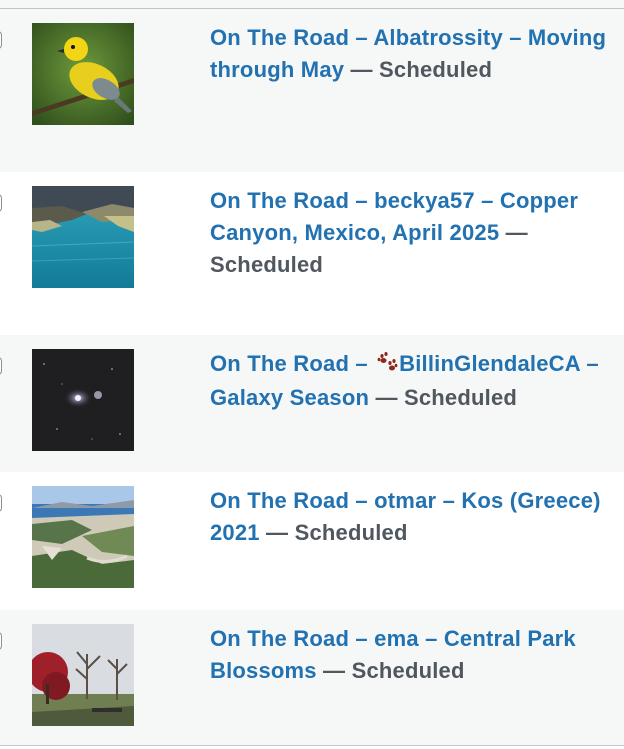 The width and height of the screenshot is (624, 749). Describe the element at coordinates (387, 366) in the screenshot. I see `paw-prints-icon` at that location.